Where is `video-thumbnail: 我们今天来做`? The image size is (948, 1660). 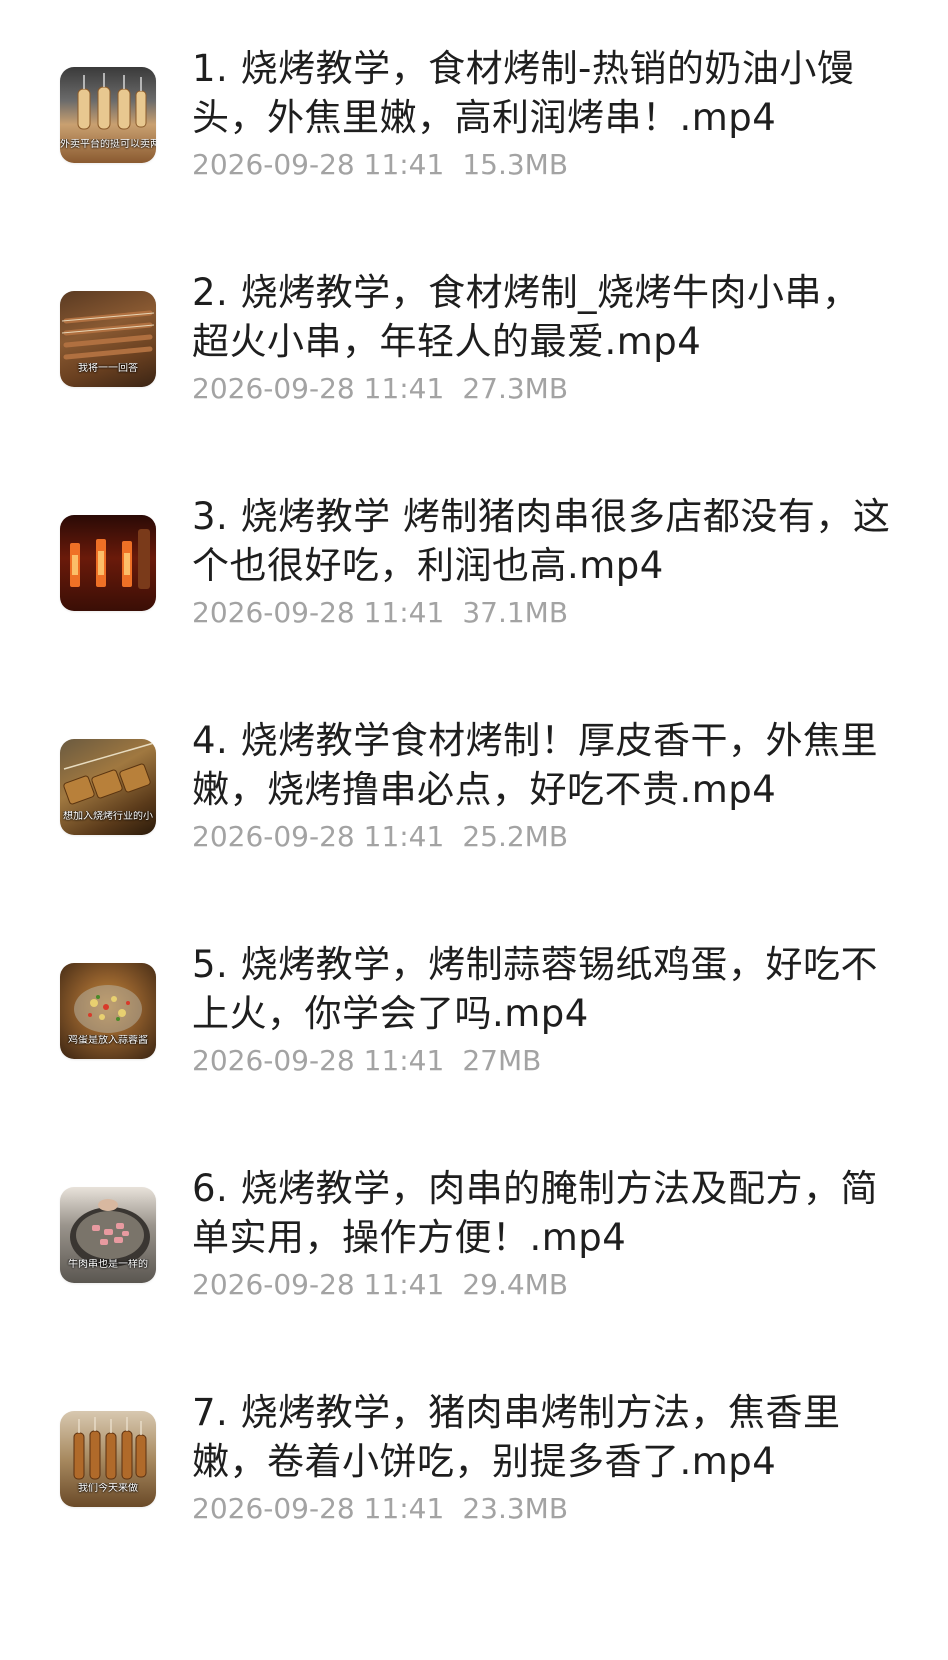 video-thumbnail: 我们今天来做 is located at coordinates (108, 1459).